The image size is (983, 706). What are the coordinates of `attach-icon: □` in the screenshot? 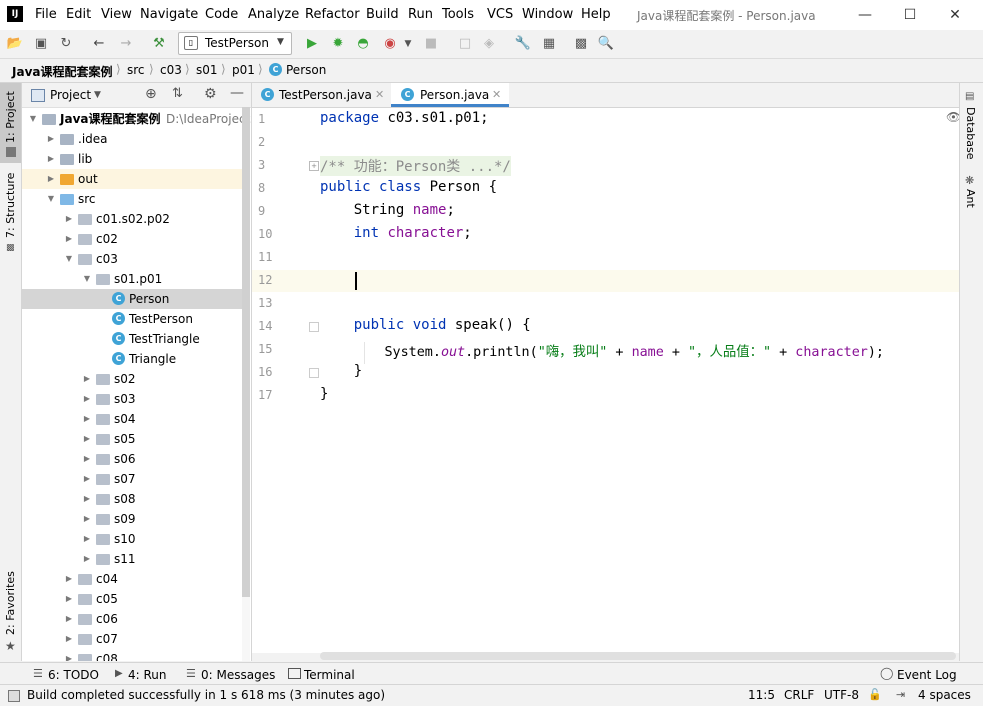 It's located at (465, 44).